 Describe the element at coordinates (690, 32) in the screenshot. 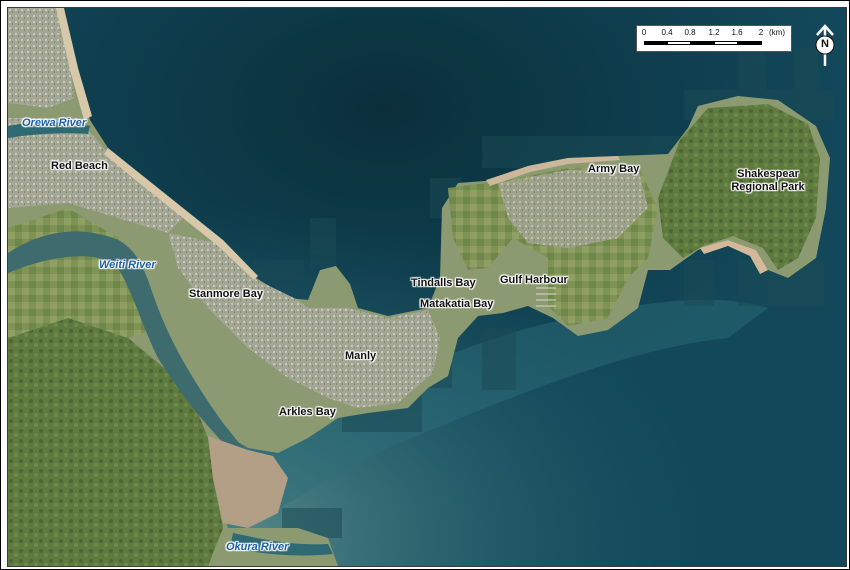

I see `scale-tick-0-8: 0.8` at that location.